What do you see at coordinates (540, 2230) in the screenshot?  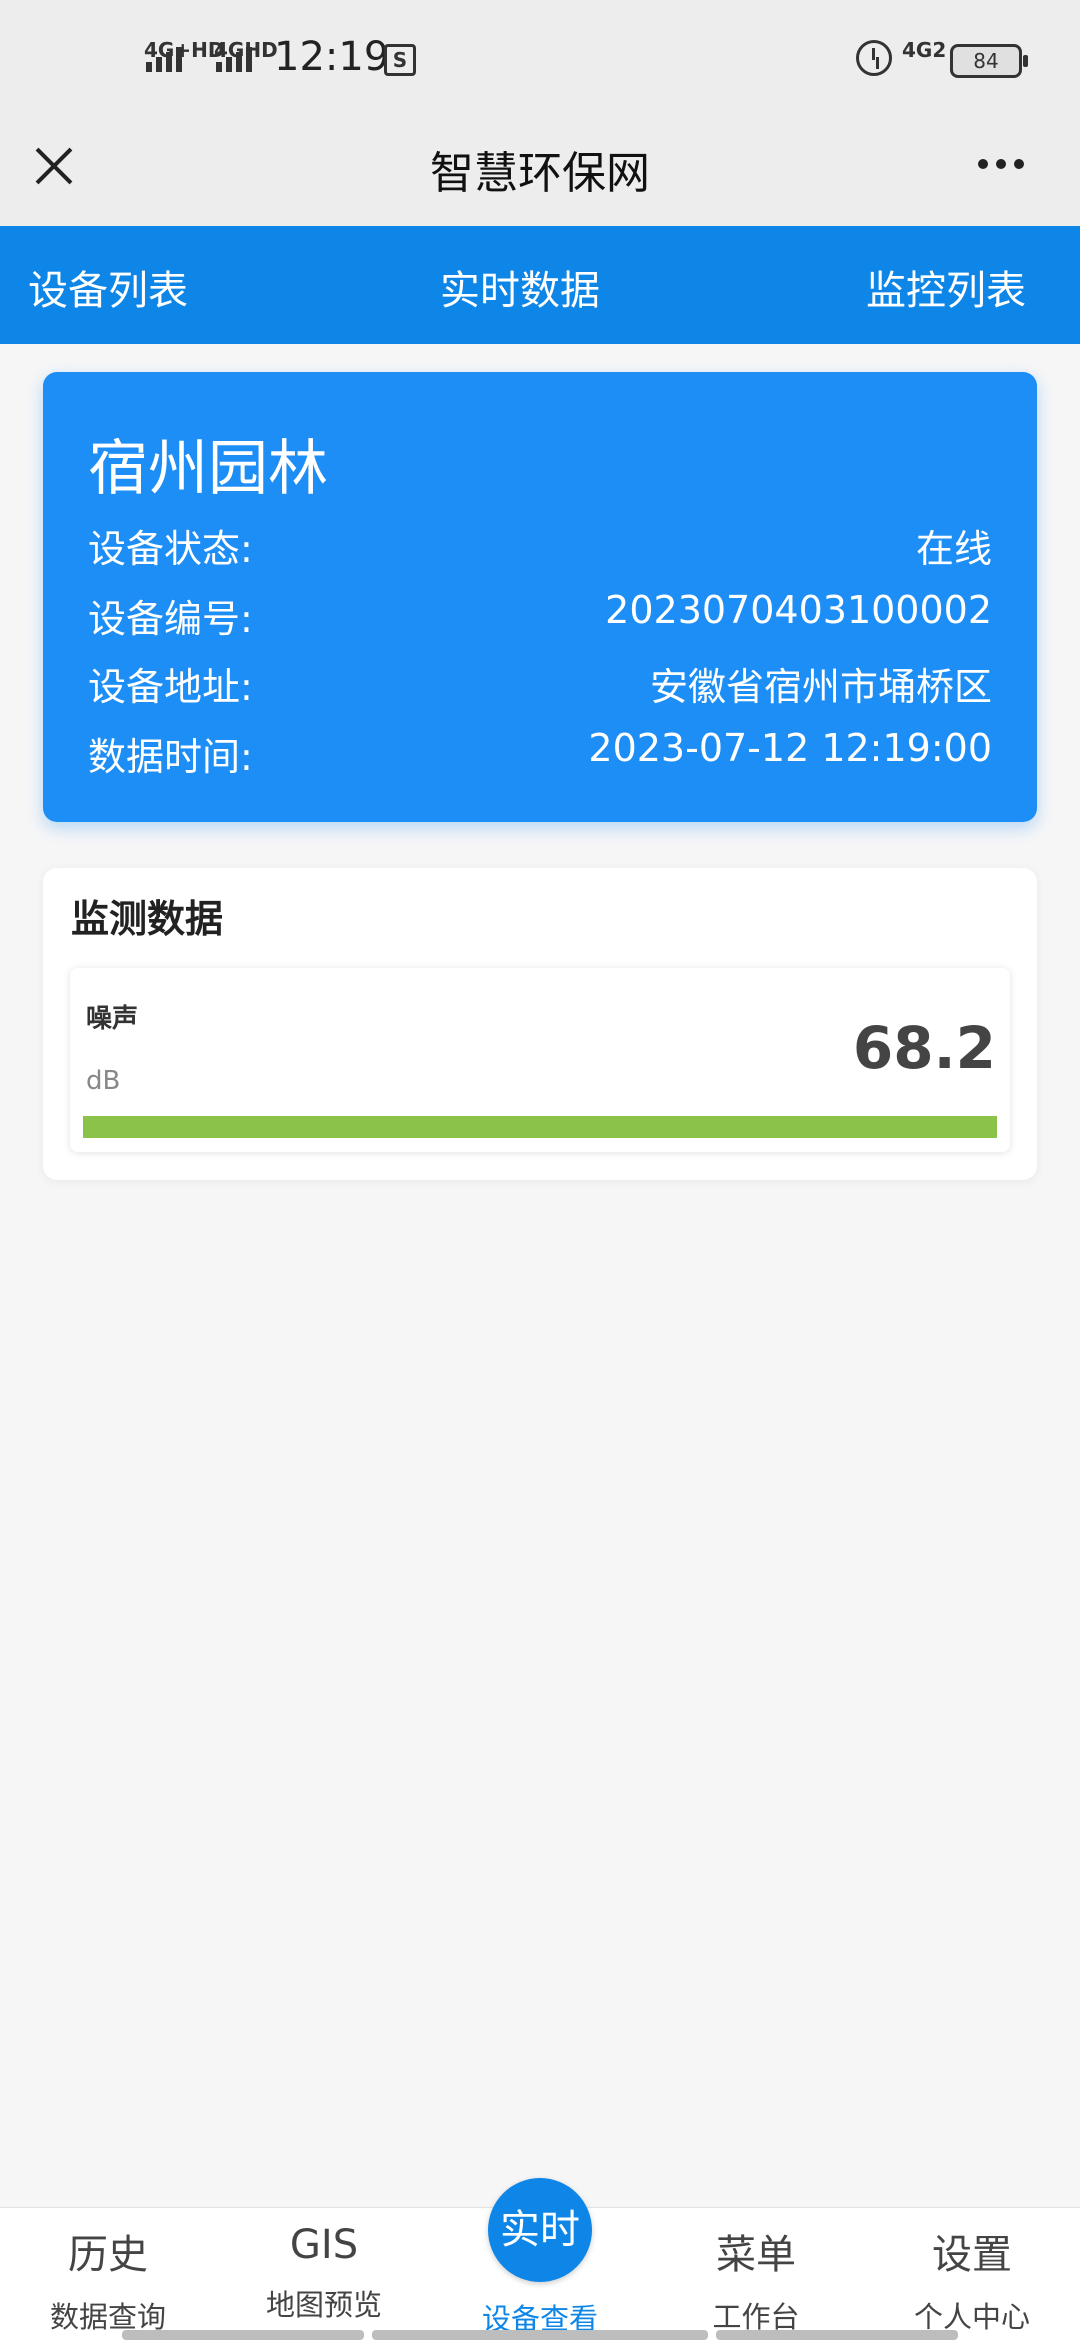 I see `bottom-nav-realtime-button: 实时` at bounding box center [540, 2230].